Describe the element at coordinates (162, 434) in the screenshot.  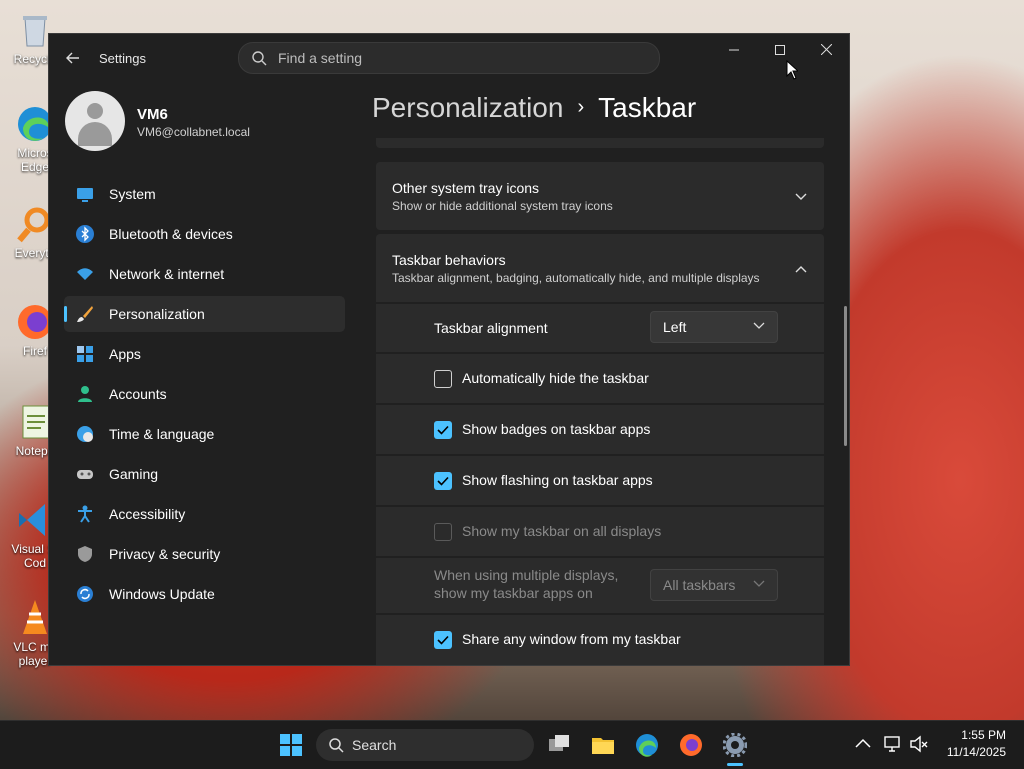
I see `sidebar-item-label: Time & language` at that location.